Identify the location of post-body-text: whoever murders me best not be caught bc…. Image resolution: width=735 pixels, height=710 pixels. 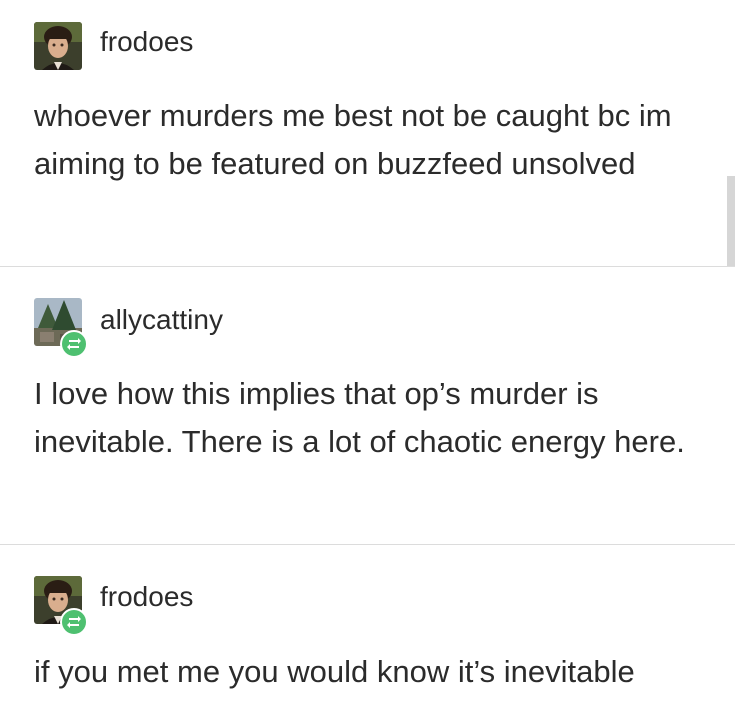
(353, 139).